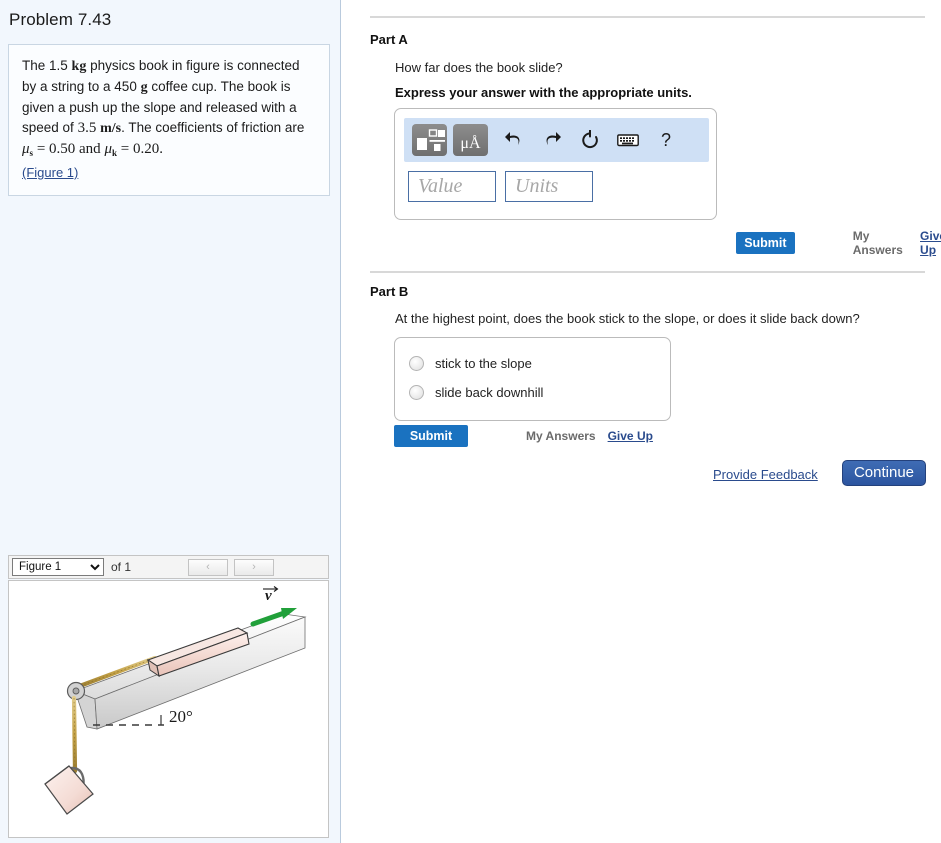 The width and height of the screenshot is (941, 843). What do you see at coordinates (416, 392) in the screenshot?
I see `radio-slide-back-downhill` at bounding box center [416, 392].